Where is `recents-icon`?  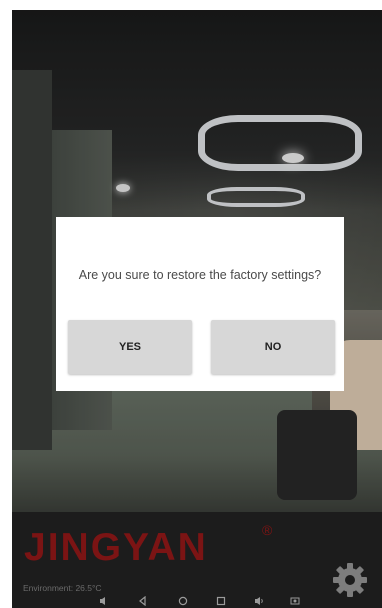 recents-icon is located at coordinates (221, 601).